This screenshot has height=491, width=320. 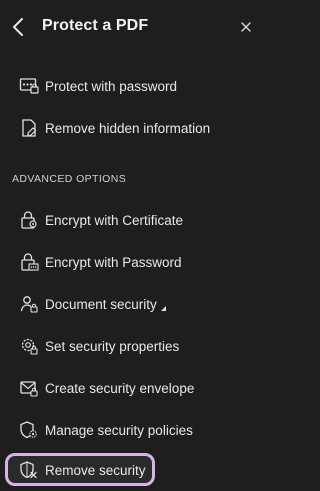 What do you see at coordinates (69, 179) in the screenshot?
I see `advanced-options-heading: ADVANCED OPTIONS` at bounding box center [69, 179].